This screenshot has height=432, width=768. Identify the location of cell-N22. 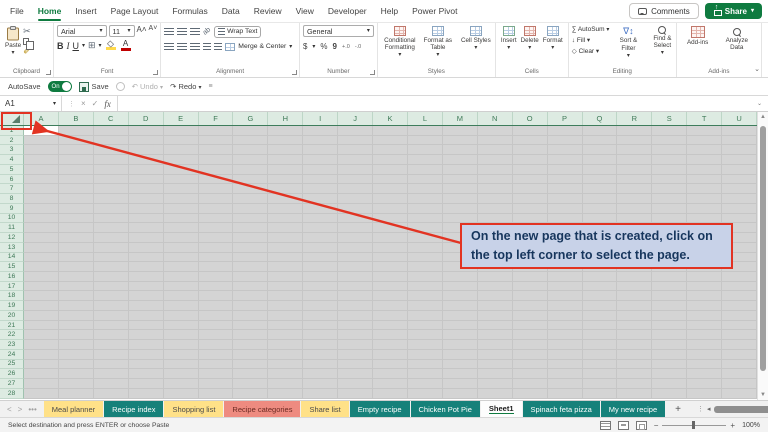
(495, 335).